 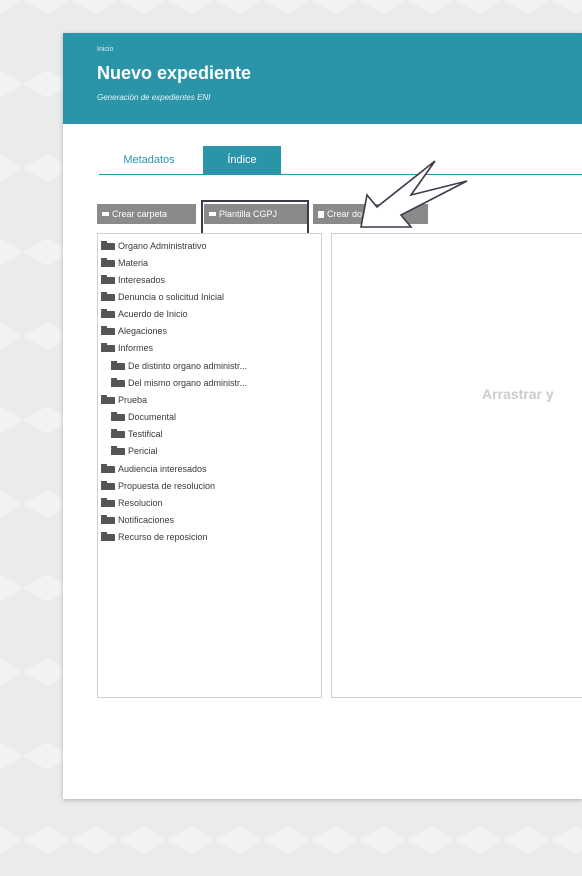 I want to click on tree-item: Propuesta de resolucion, so click(x=158, y=486).